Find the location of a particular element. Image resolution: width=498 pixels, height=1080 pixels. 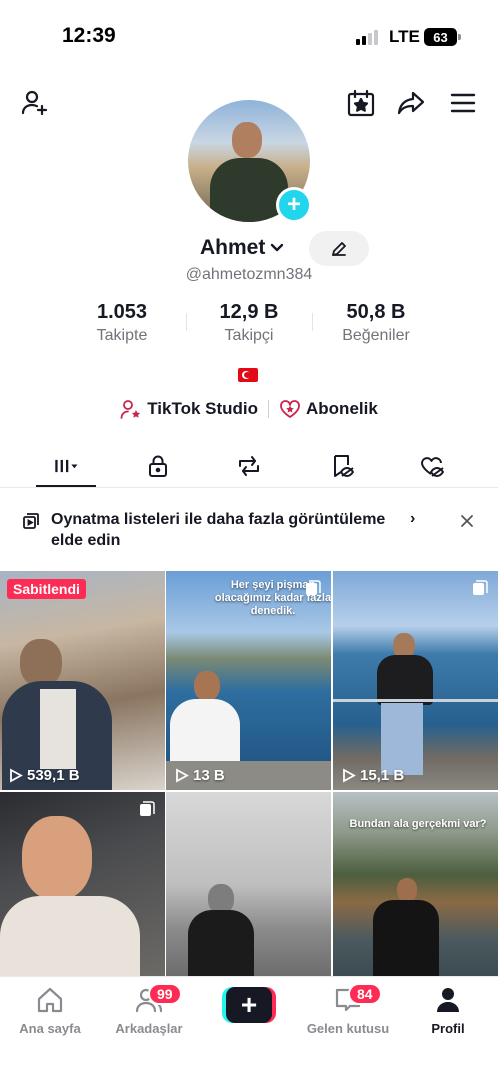

tiktok-studio-link: TikTok Studio is located at coordinates (189, 409).